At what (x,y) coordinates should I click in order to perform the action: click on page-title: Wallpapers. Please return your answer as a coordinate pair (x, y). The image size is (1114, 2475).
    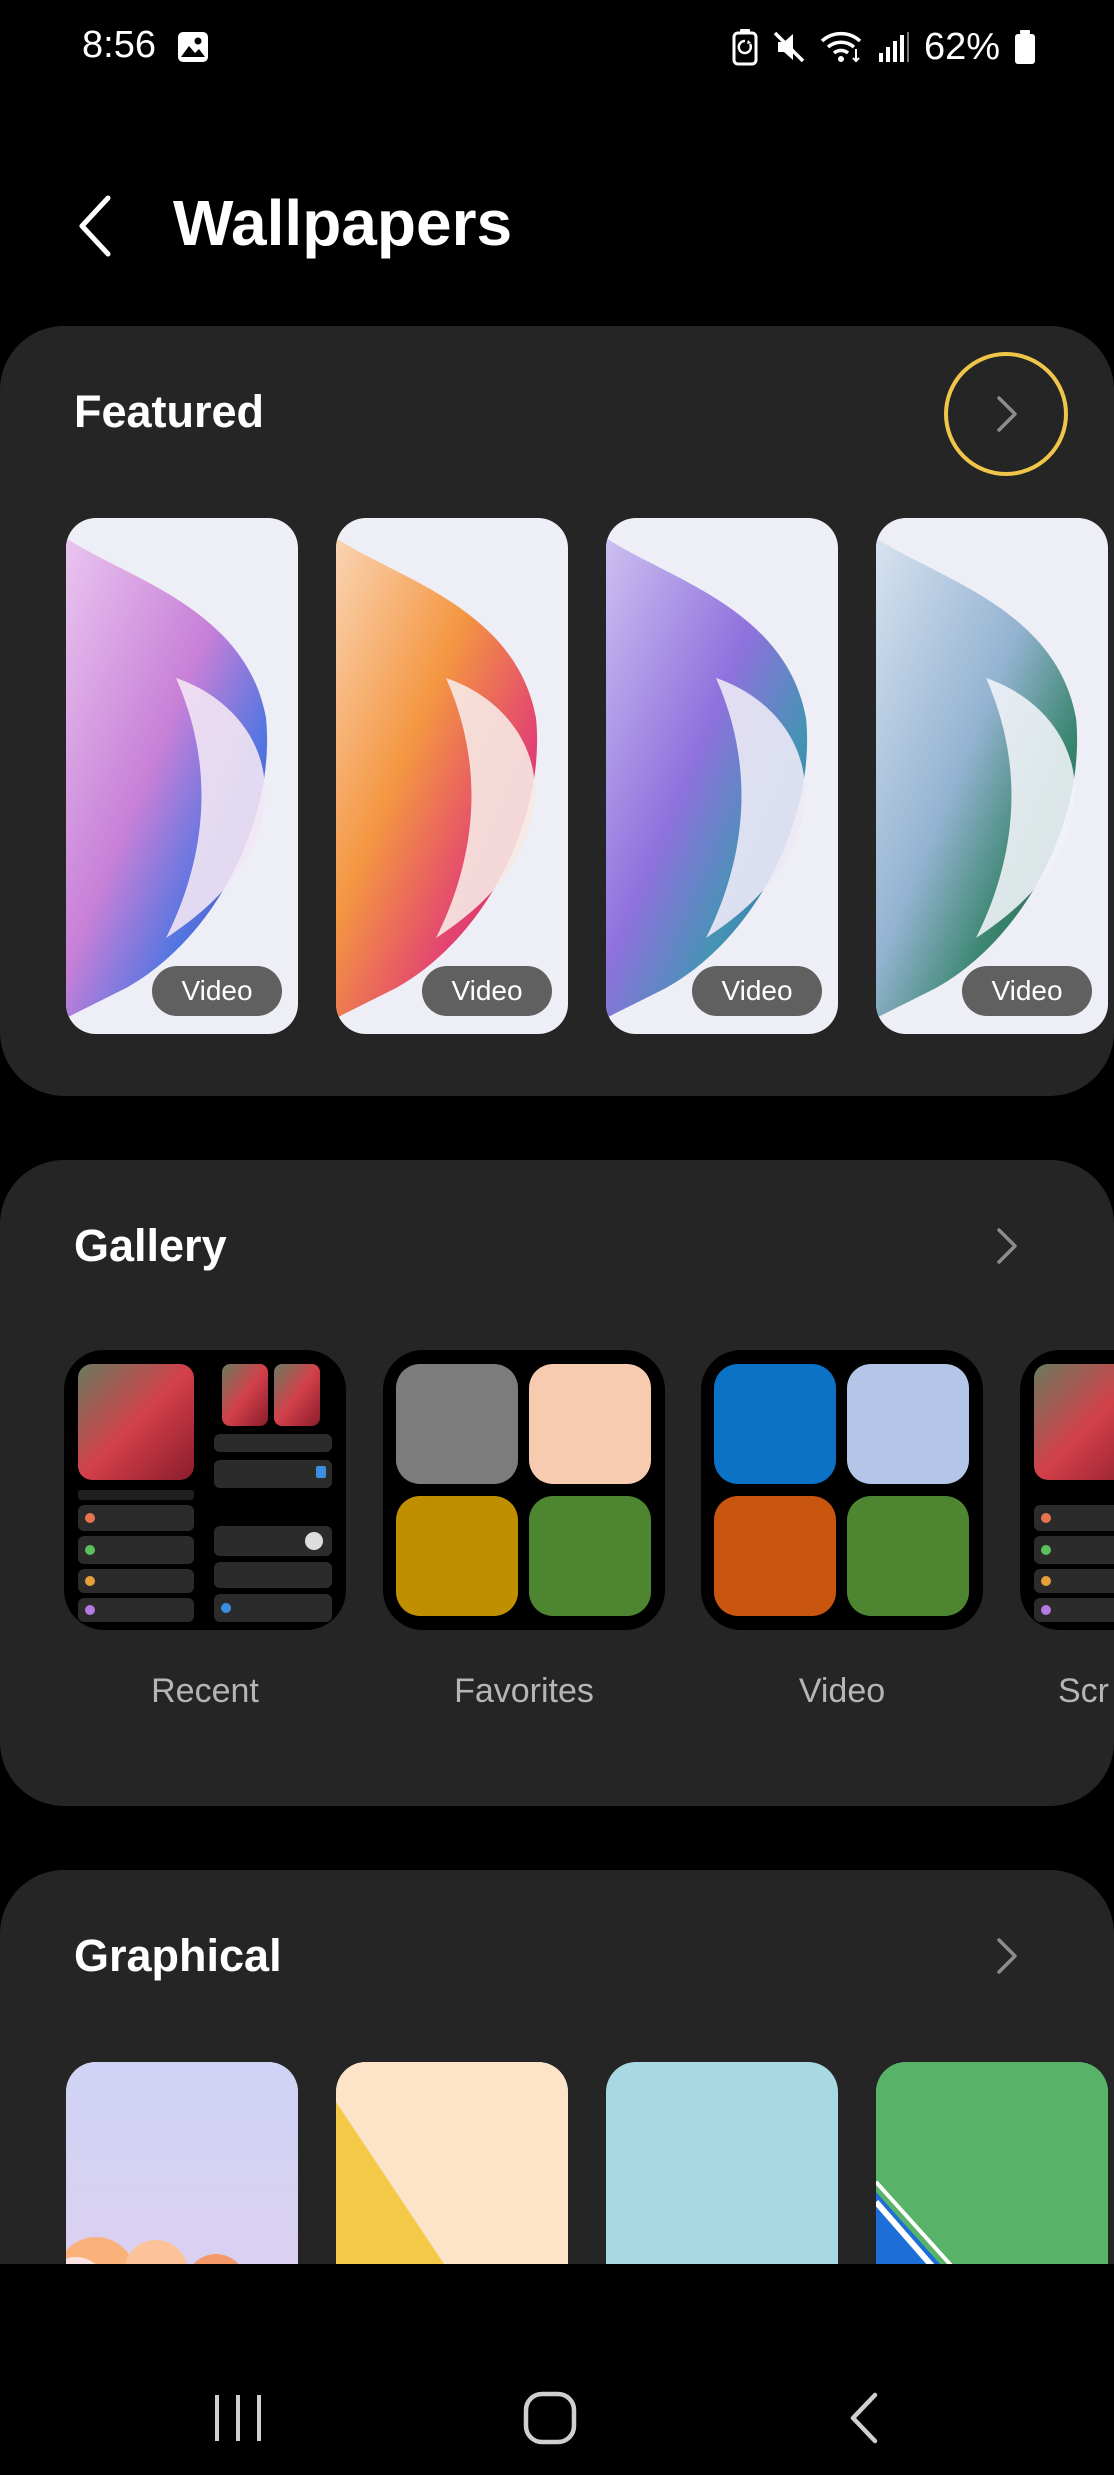
    Looking at the image, I should click on (343, 223).